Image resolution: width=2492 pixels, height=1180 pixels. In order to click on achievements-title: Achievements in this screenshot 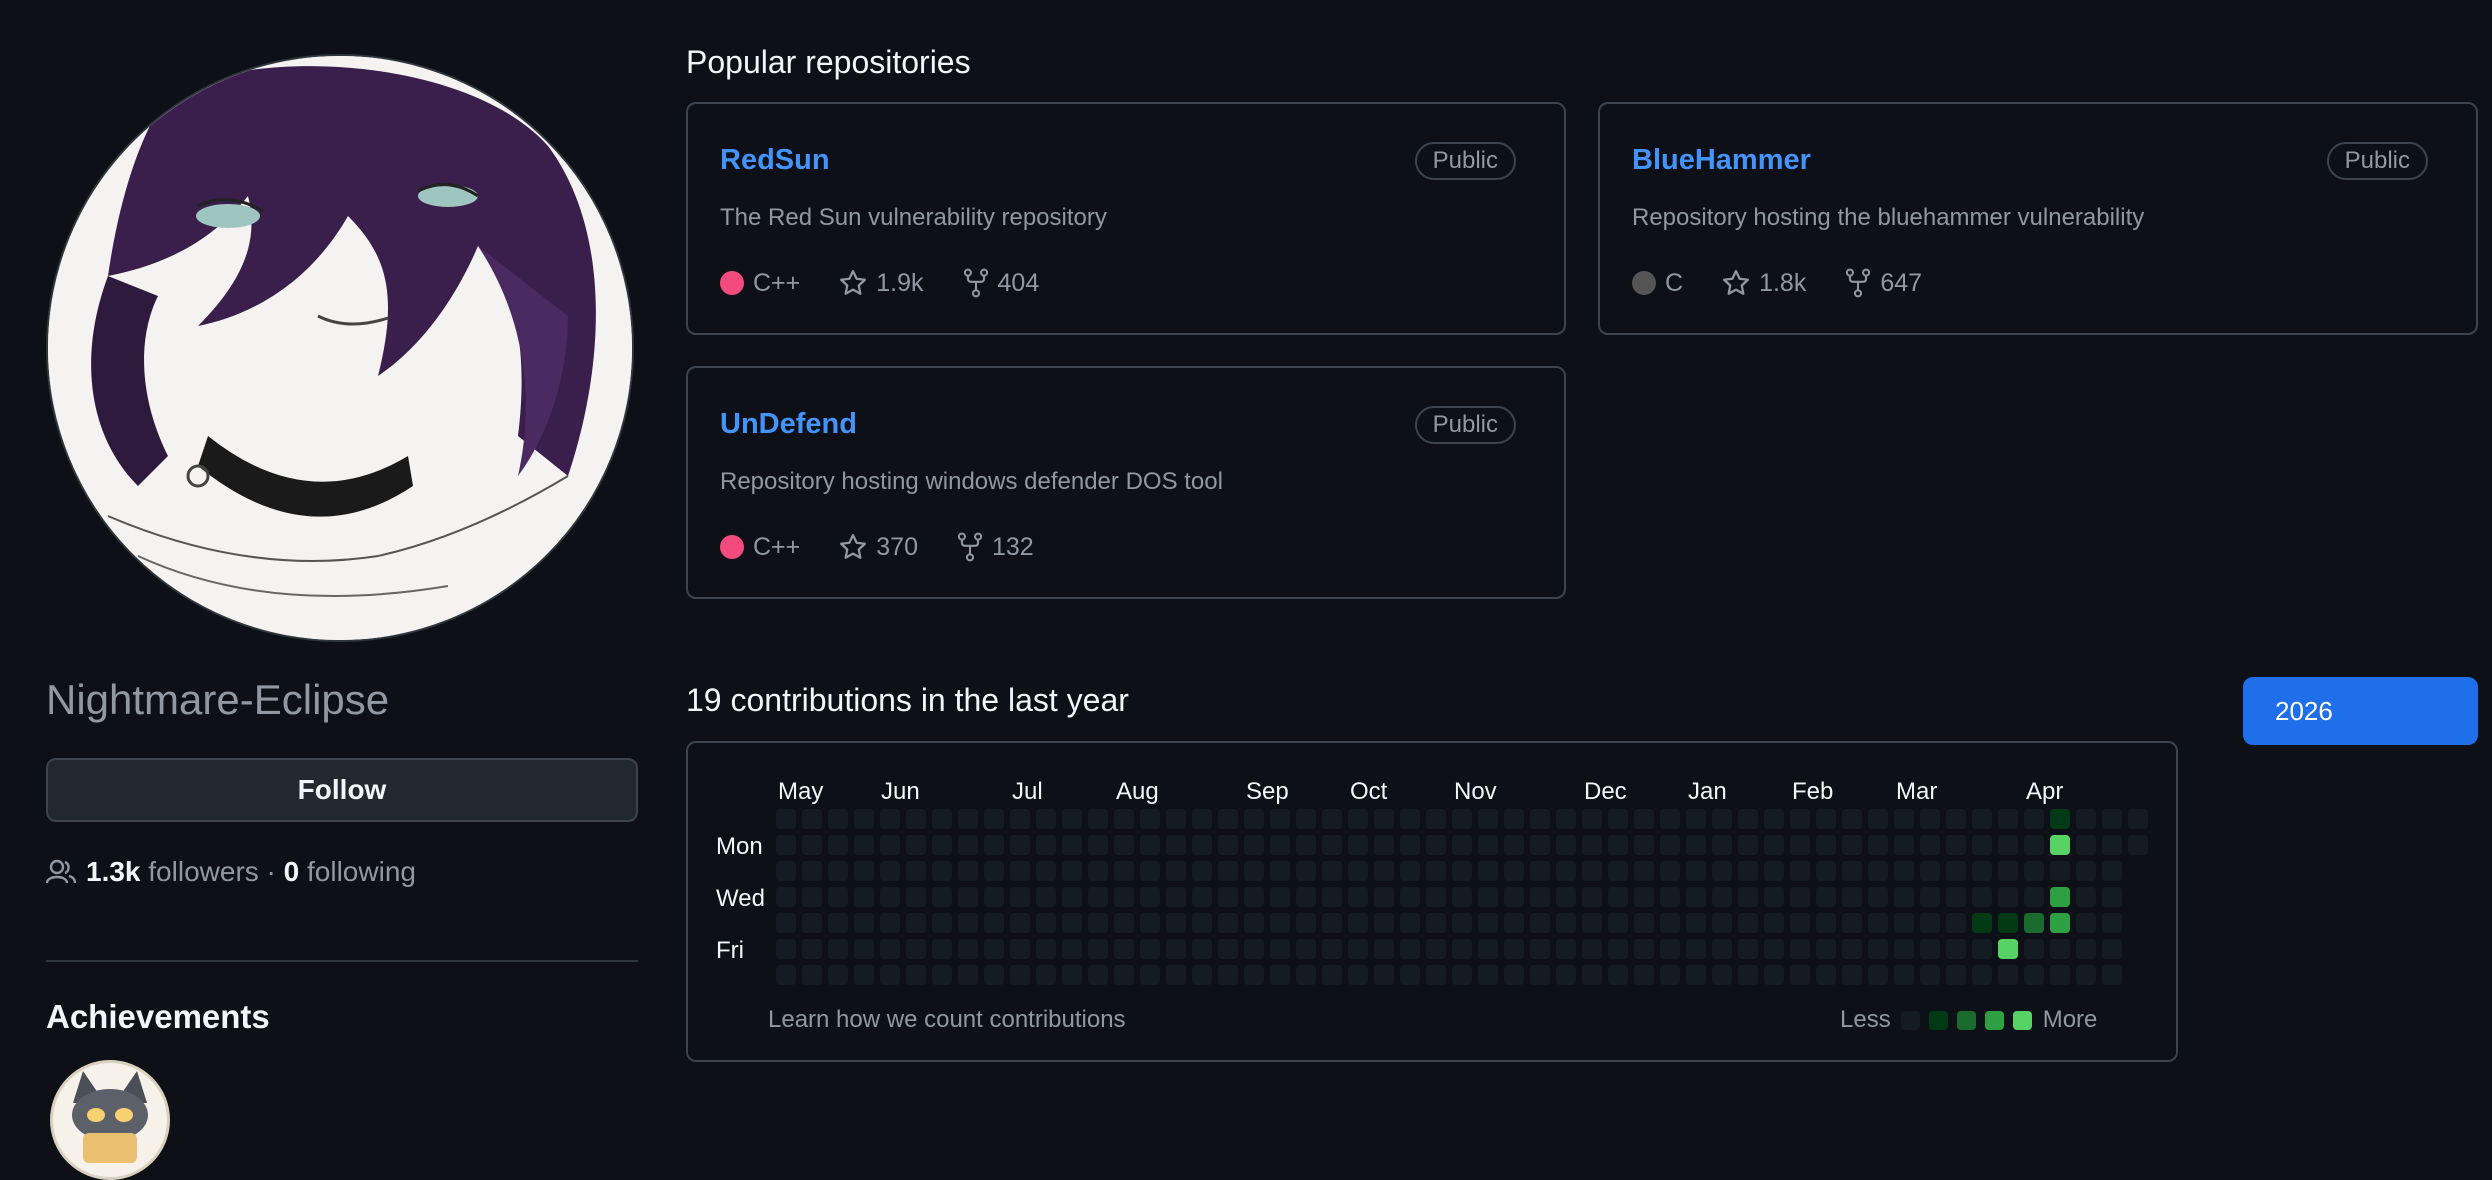, I will do `click(158, 1017)`.